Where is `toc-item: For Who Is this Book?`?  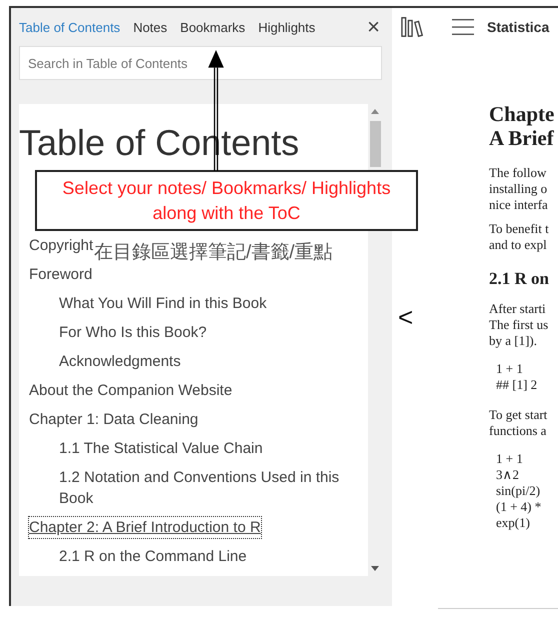 toc-item: For Who Is this Book? is located at coordinates (133, 332).